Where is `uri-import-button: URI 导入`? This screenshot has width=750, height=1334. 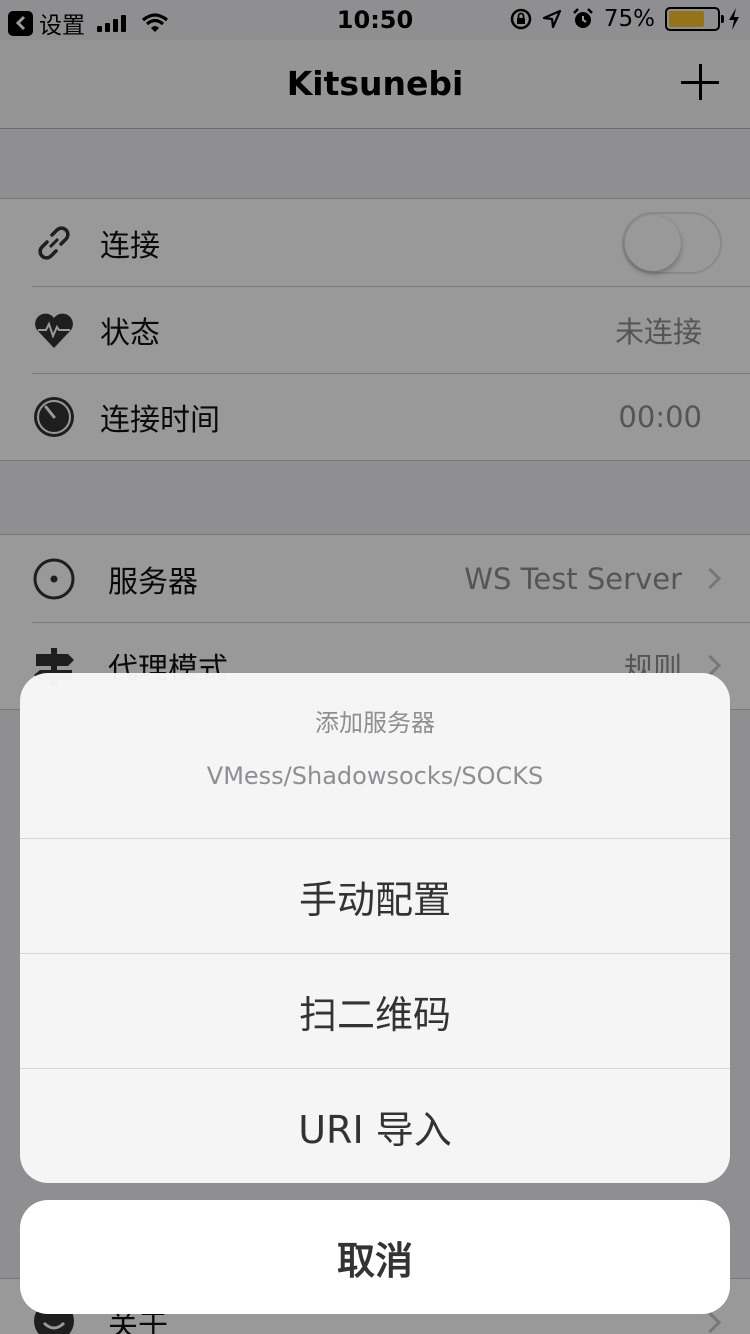
uri-import-button: URI 导入 is located at coordinates (375, 1126).